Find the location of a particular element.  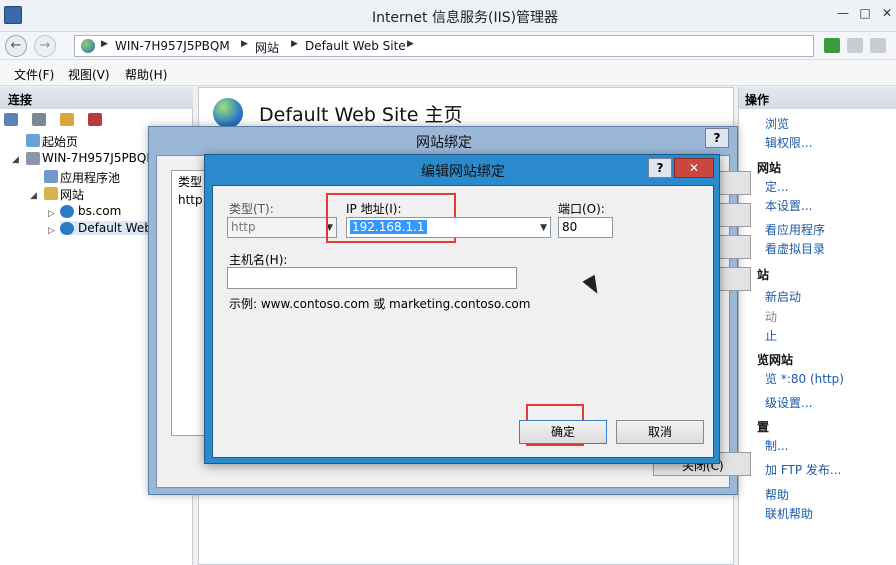

ip-address-combo: 192.168.1.1 ▼ is located at coordinates (448, 227).